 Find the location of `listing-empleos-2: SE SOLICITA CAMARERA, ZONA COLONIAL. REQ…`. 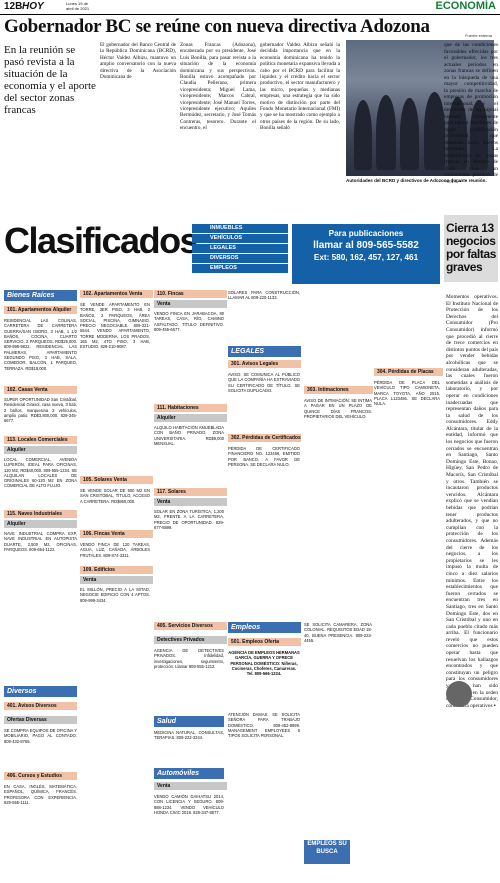

listing-empleos-2: SE SOLICITA CAMARERA, ZONA COLONIAL. REQ… is located at coordinates (338, 632).